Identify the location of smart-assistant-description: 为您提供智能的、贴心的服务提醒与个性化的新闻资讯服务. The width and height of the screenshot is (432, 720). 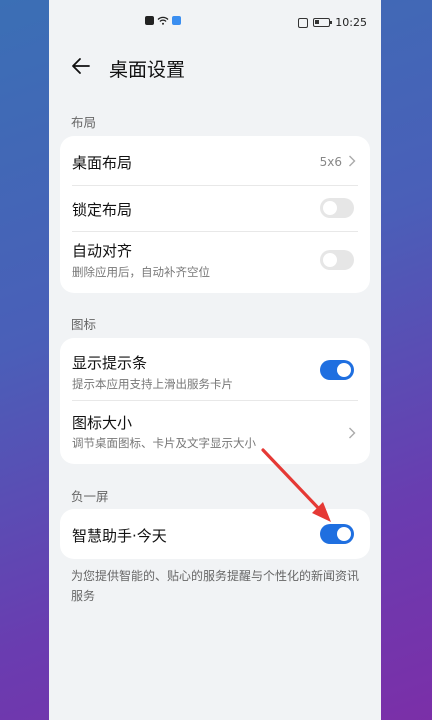
(215, 586).